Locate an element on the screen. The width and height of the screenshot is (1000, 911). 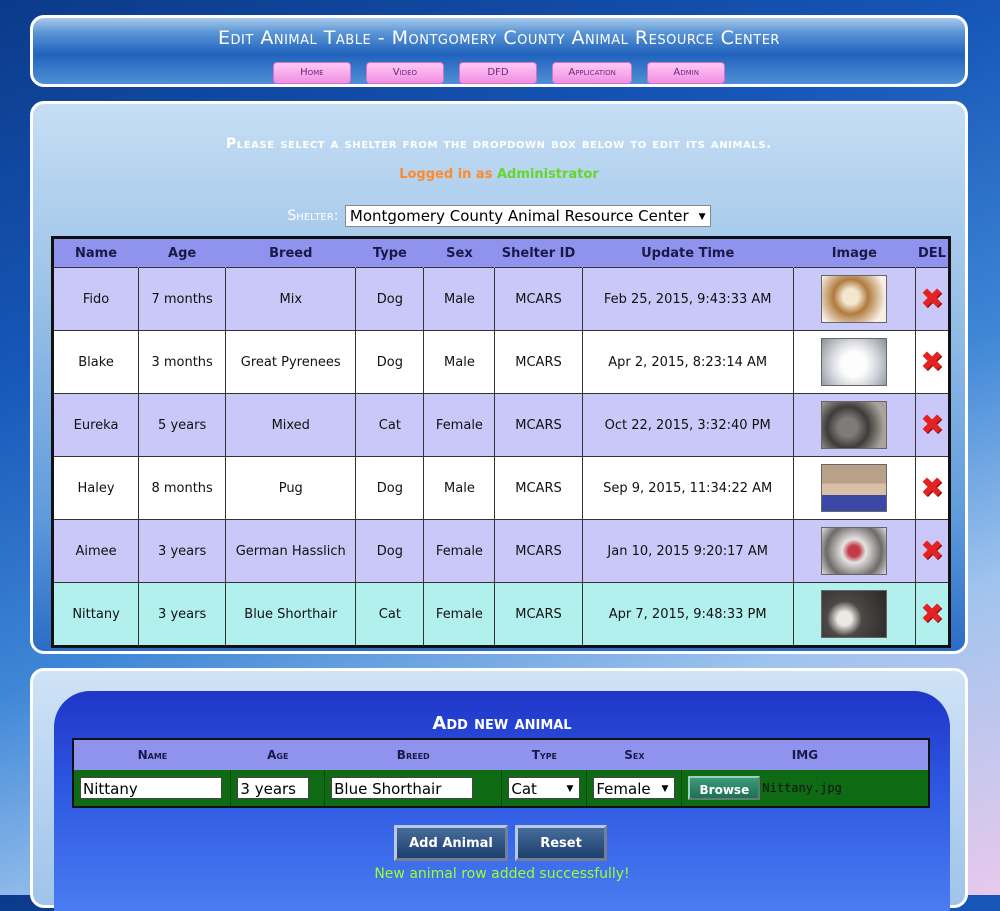
cell-breed: Blue Shorthair is located at coordinates (291, 614).